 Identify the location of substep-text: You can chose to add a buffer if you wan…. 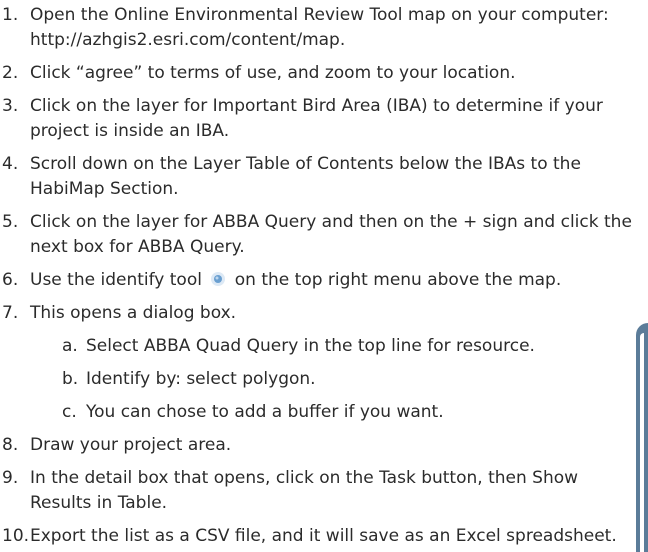
(265, 412).